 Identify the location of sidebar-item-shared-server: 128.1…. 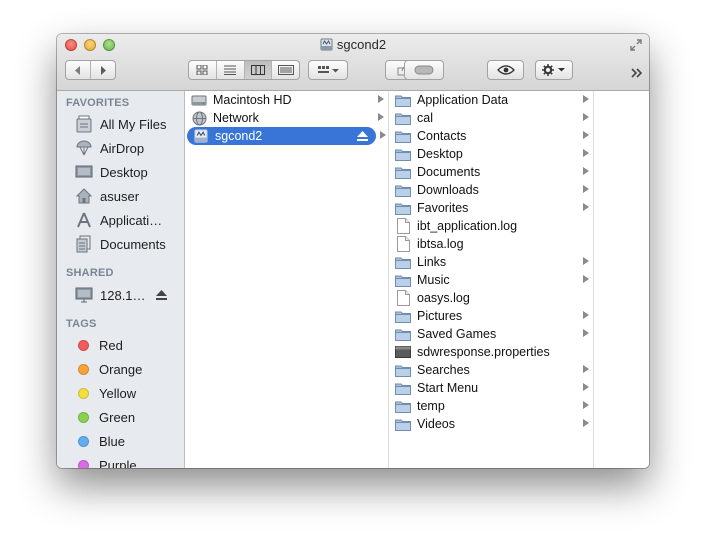
(120, 295).